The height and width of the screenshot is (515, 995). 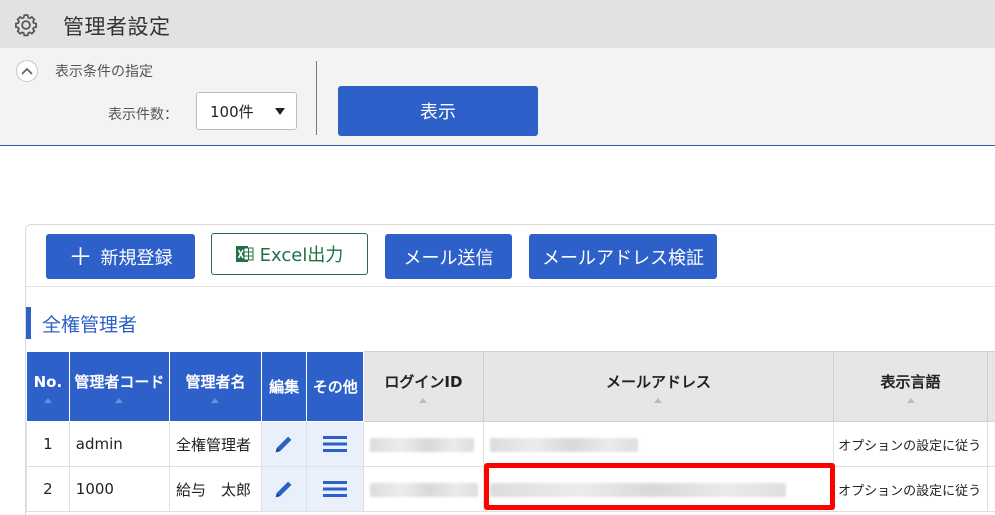 I want to click on section-title: 全権管理者, so click(x=81, y=323).